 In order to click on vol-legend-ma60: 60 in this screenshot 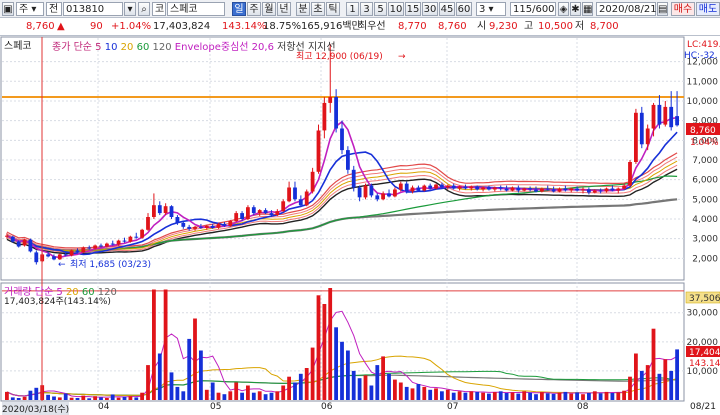, I will do `click(88, 292)`.